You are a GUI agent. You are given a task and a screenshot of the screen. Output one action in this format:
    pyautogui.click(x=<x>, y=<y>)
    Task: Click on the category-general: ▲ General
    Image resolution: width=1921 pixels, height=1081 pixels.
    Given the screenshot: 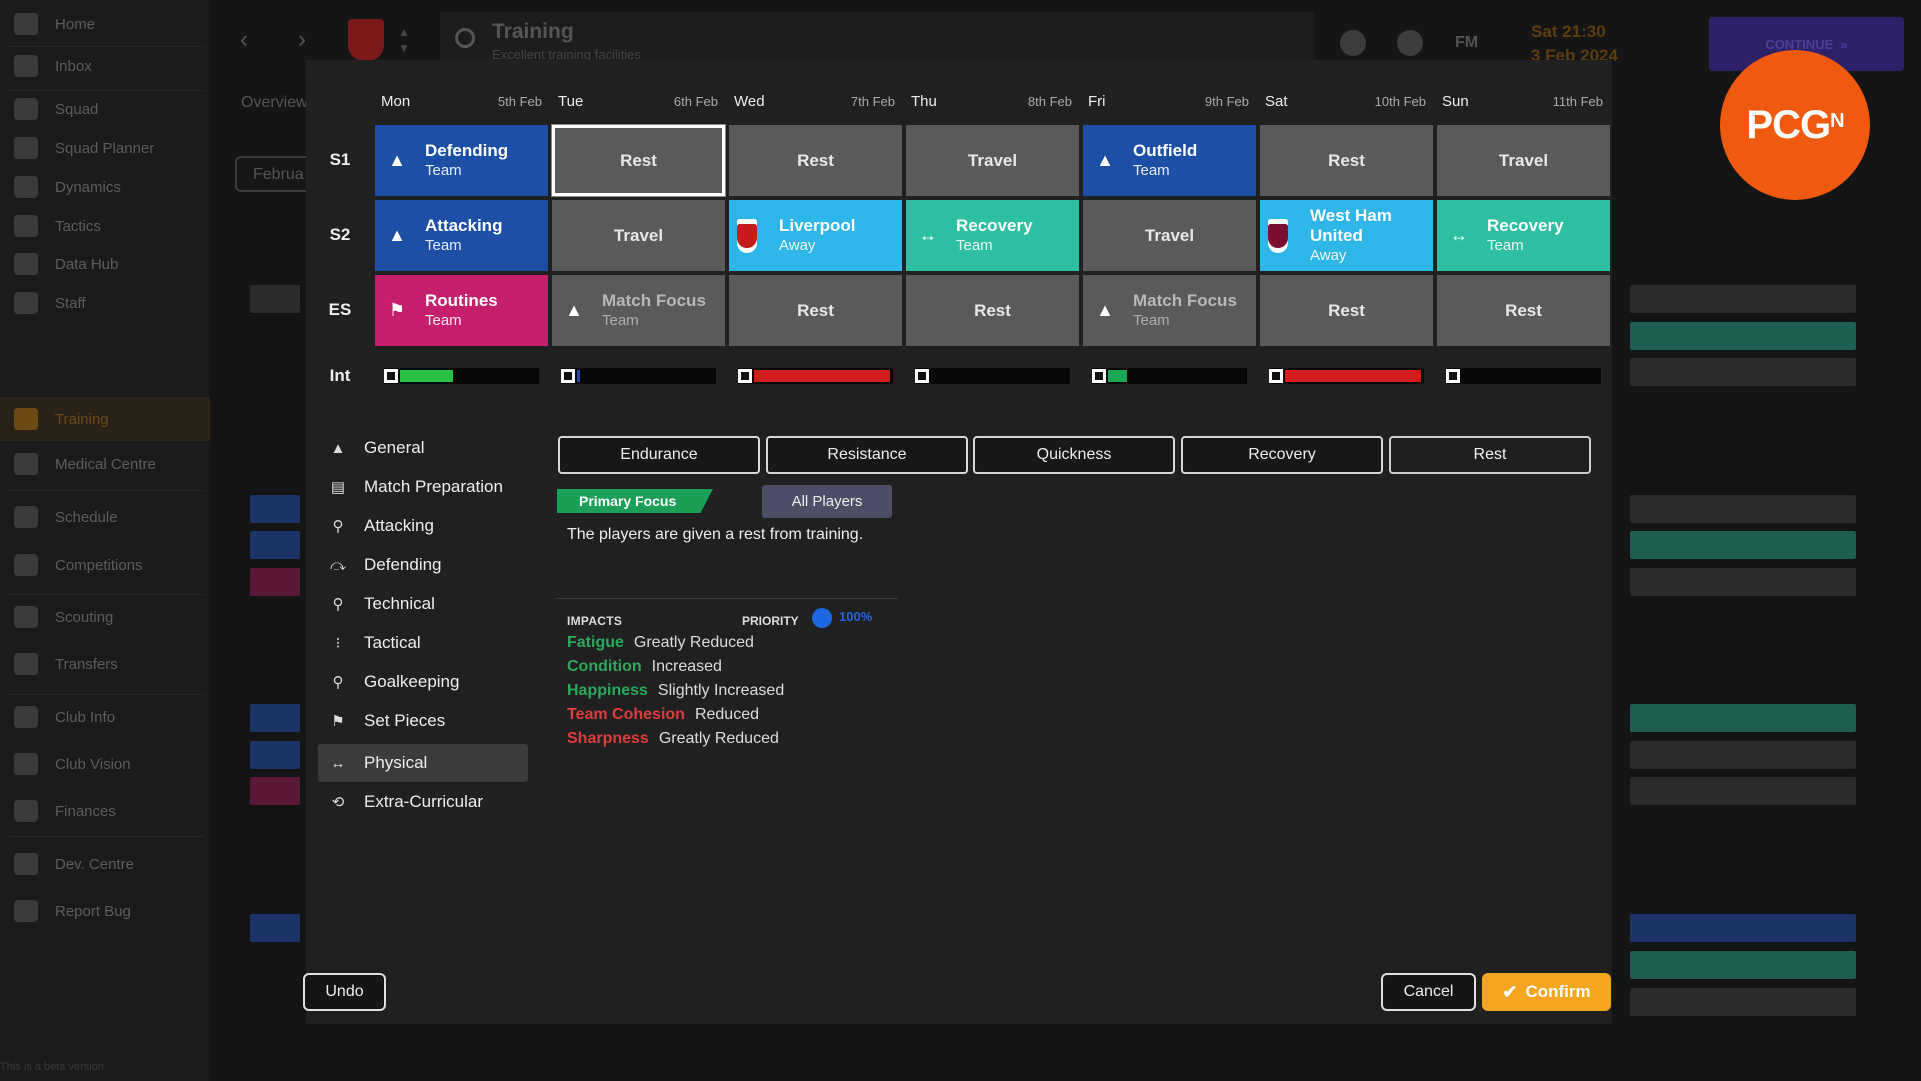 What is the action you would take?
    pyautogui.click(x=423, y=448)
    